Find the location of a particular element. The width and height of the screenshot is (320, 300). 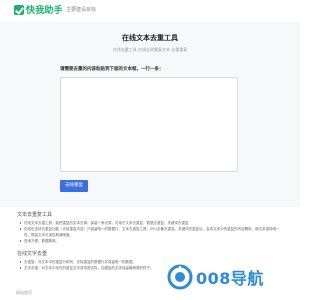

list-item: 查询方便，数据精简。 is located at coordinates (151, 241).